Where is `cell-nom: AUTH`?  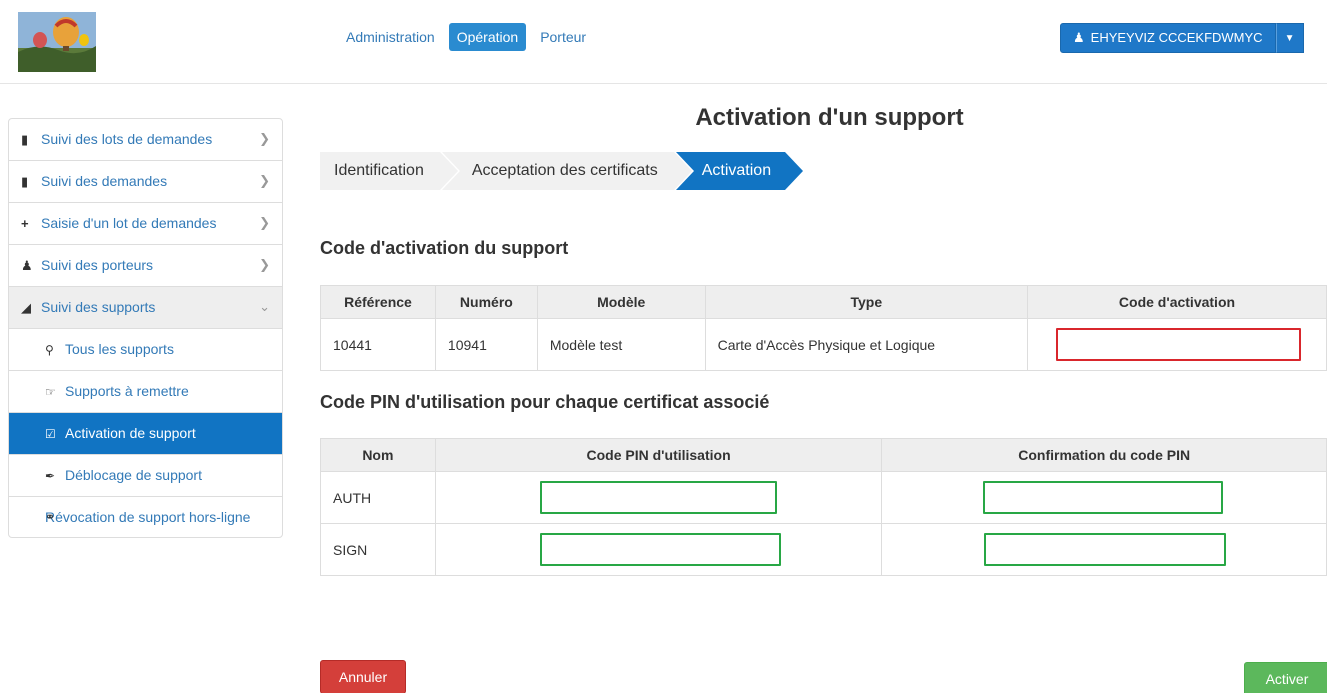
cell-nom: AUTH is located at coordinates (378, 497).